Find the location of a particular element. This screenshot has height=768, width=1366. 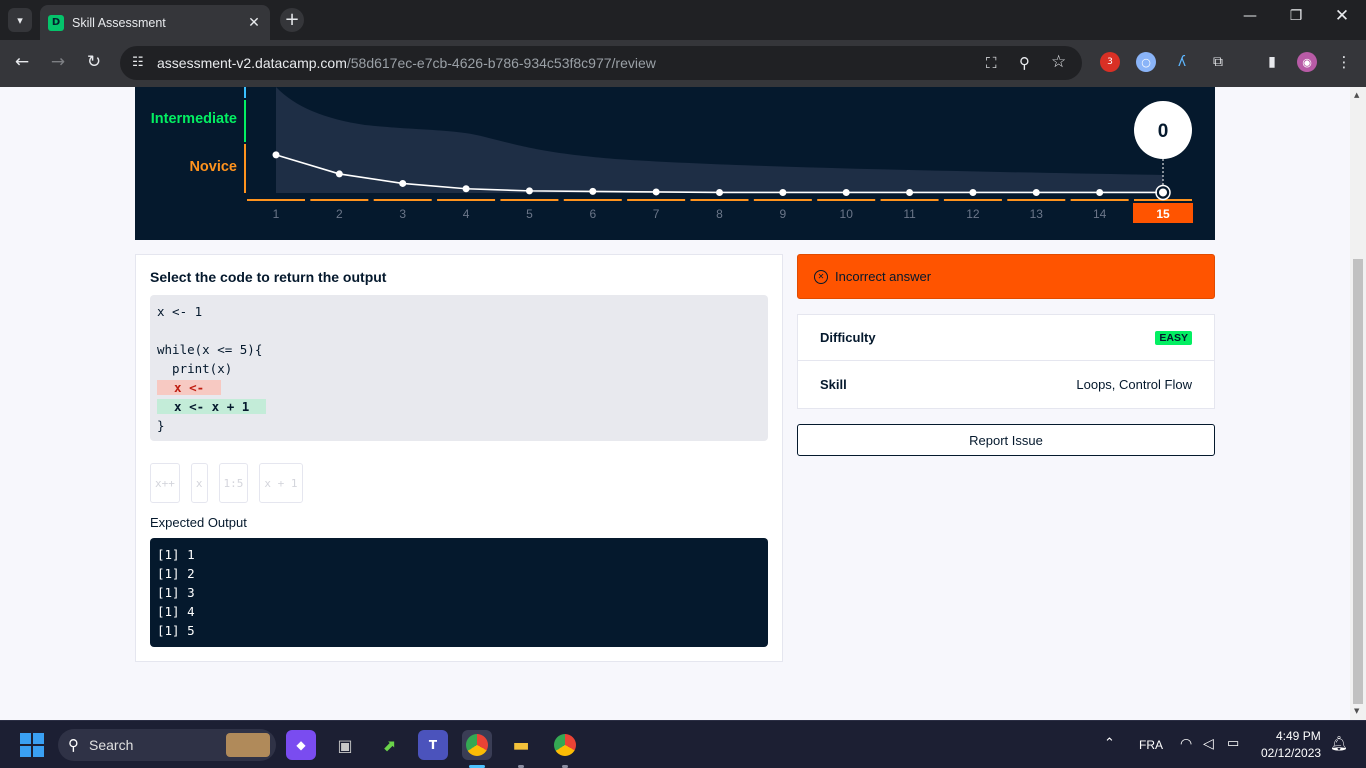

scroll-thumb is located at coordinates (1358, 481).